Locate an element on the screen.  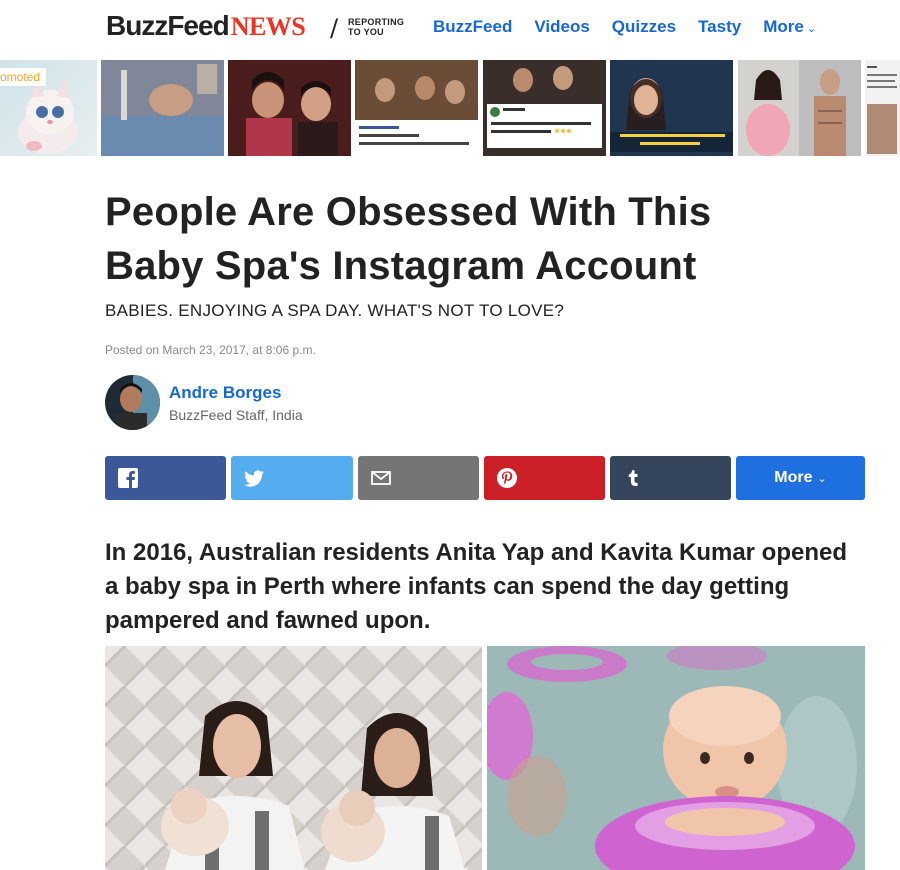
nav-link-tasty: Tasty is located at coordinates (719, 27).